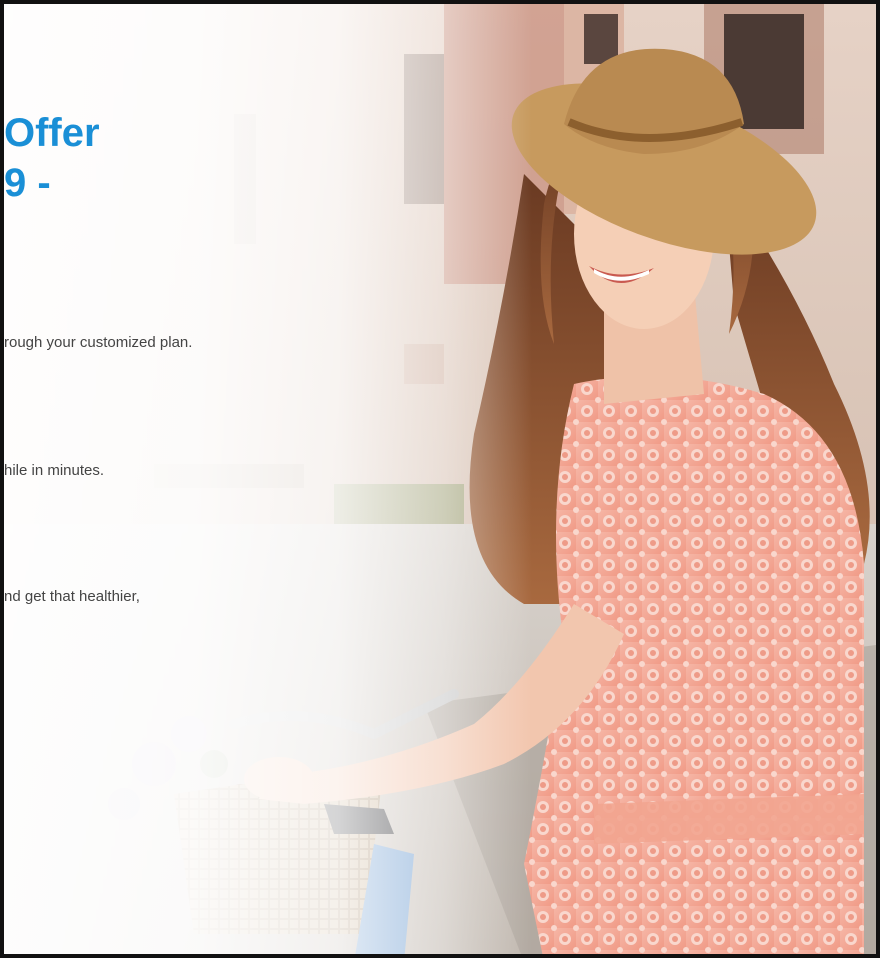  Describe the element at coordinates (27, 183) in the screenshot. I see `headline-line-2: 9 -` at that location.